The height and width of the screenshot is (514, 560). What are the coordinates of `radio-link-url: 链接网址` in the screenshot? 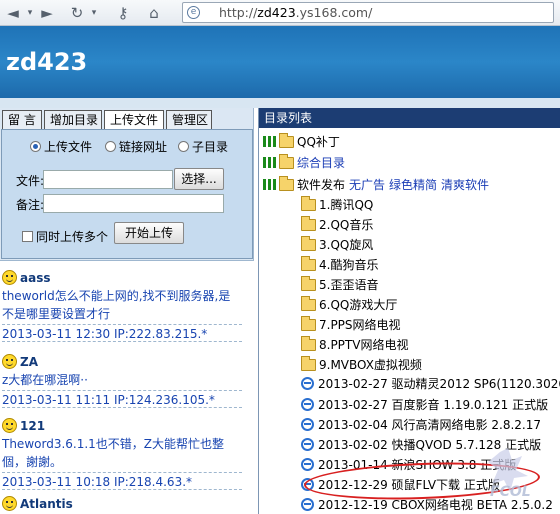 It's located at (136, 146).